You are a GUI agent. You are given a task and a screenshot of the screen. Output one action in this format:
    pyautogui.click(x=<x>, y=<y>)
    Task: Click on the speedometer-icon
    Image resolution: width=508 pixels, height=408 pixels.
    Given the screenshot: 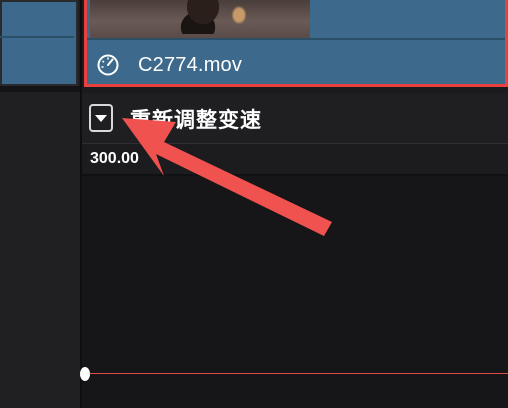 What is the action you would take?
    pyautogui.click(x=108, y=65)
    